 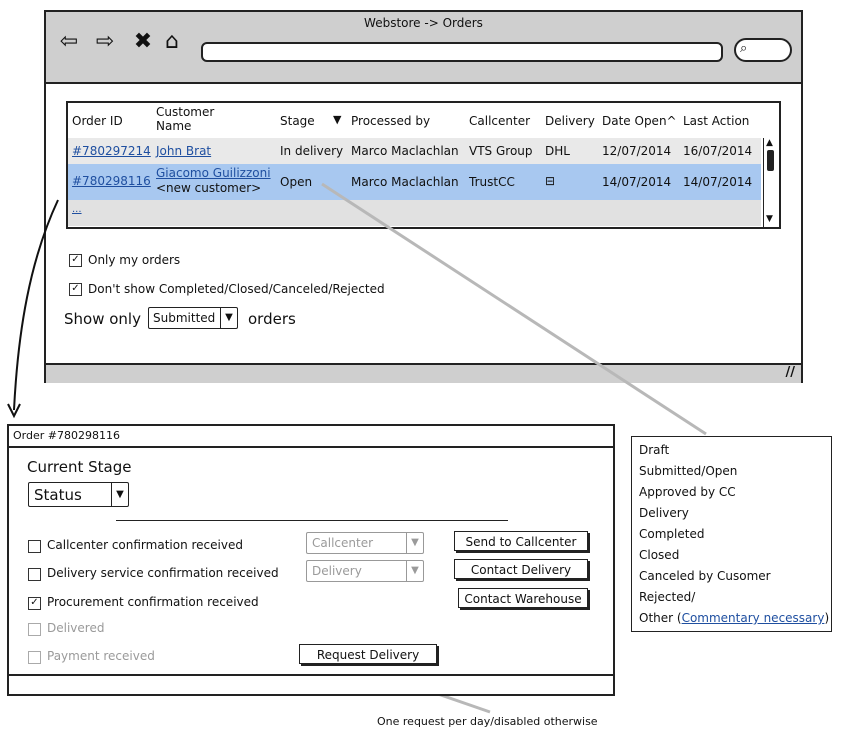 I want to click on stage-item-other: Other (Commentary necessary), so click(x=734, y=618).